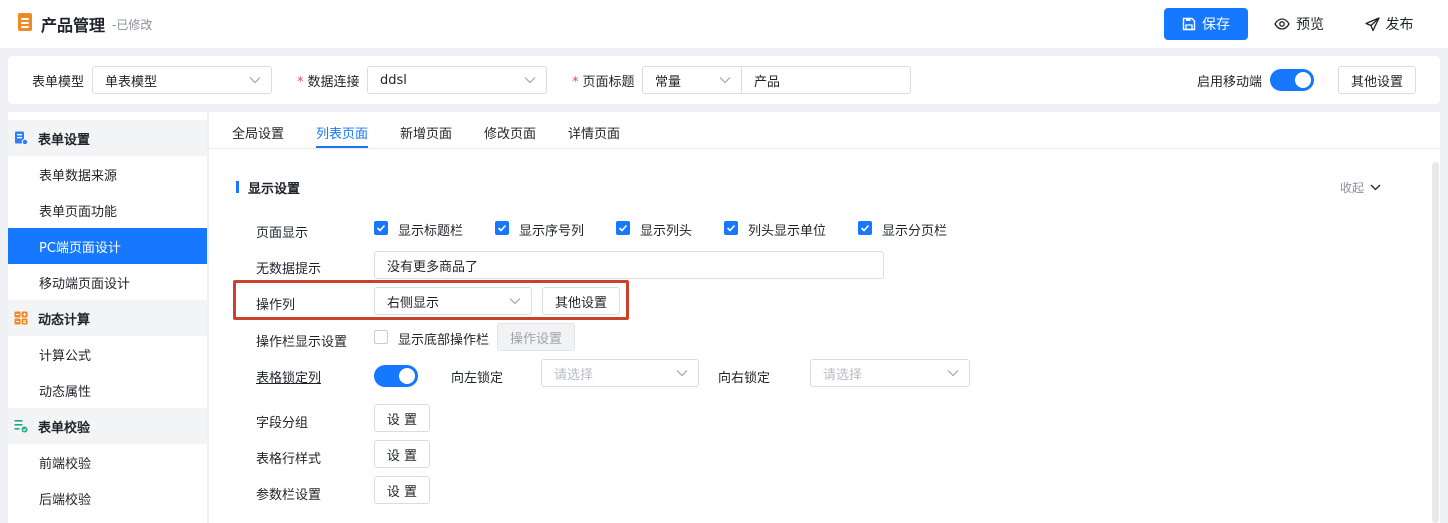 The width and height of the screenshot is (1448, 523). I want to click on data-conn-select: ddsl, so click(457, 80).